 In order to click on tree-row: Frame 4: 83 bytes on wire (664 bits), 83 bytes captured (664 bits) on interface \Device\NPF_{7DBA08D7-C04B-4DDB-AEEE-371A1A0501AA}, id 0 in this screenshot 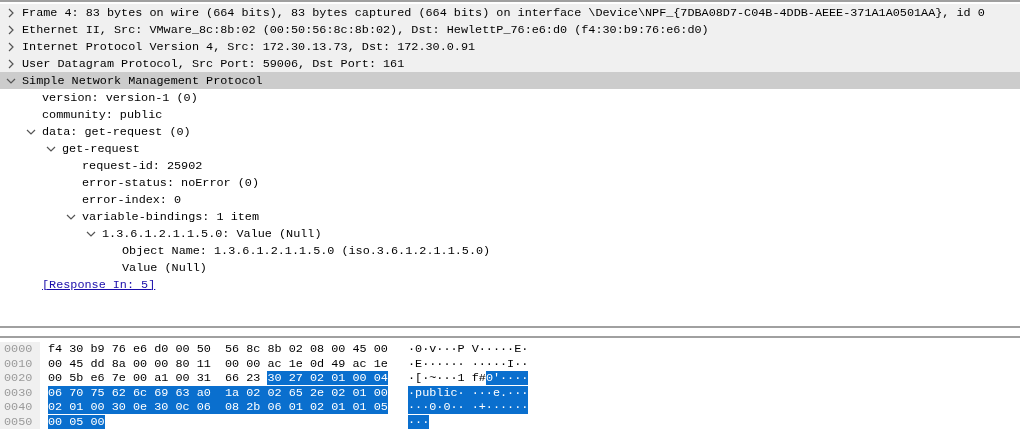, I will do `click(510, 12)`.